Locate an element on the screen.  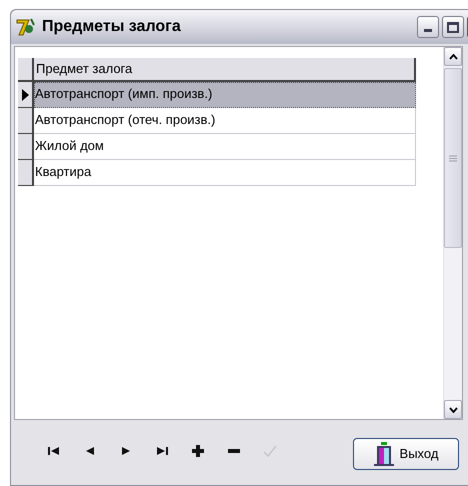
skip-first-icon is located at coordinates (54, 451).